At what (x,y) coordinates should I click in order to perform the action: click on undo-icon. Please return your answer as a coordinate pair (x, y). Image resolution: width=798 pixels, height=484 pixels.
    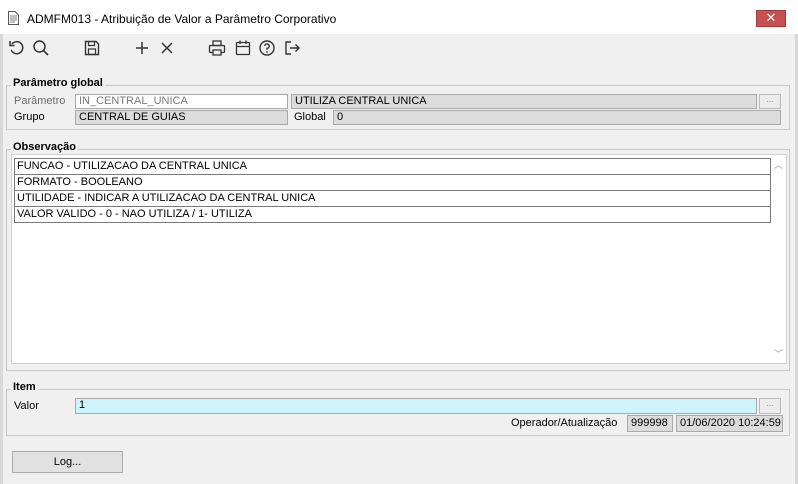
    Looking at the image, I should click on (16, 47).